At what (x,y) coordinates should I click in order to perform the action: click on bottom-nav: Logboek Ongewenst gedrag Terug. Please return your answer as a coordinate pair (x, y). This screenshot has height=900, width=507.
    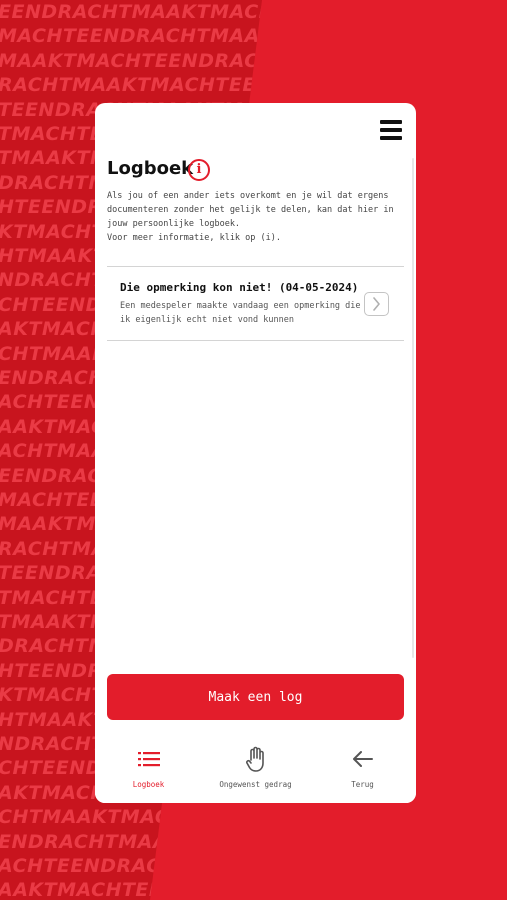
    Looking at the image, I should click on (255, 771).